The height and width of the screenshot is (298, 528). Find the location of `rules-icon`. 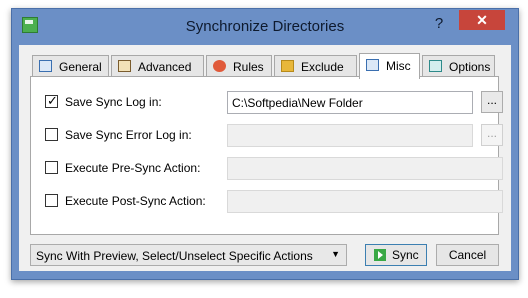

rules-icon is located at coordinates (219, 66).